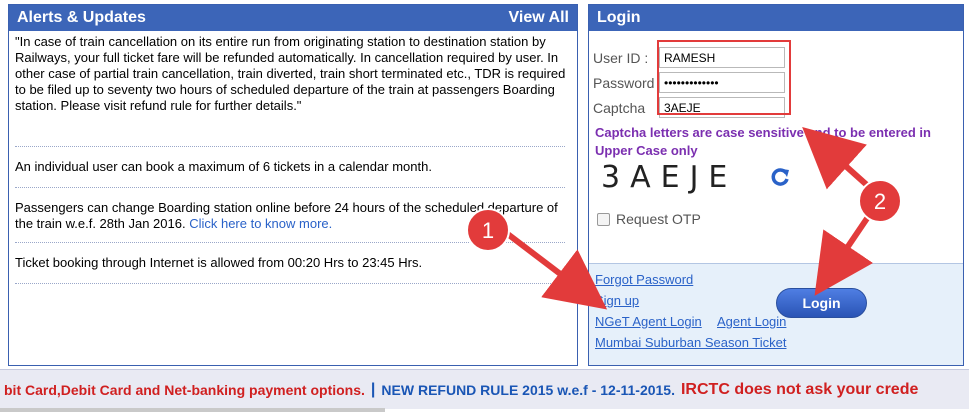 This screenshot has height=412, width=969. I want to click on login-header: Login, so click(776, 18).